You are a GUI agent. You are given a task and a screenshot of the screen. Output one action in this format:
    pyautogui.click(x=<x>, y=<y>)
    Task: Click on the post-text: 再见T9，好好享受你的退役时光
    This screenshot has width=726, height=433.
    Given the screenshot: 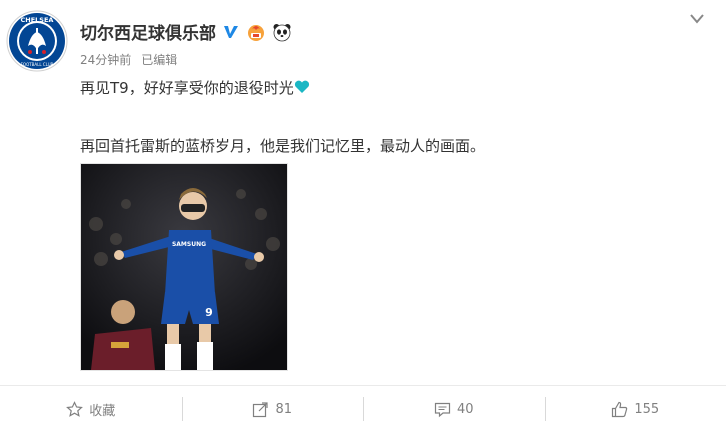 What is the action you would take?
    pyautogui.click(x=187, y=88)
    